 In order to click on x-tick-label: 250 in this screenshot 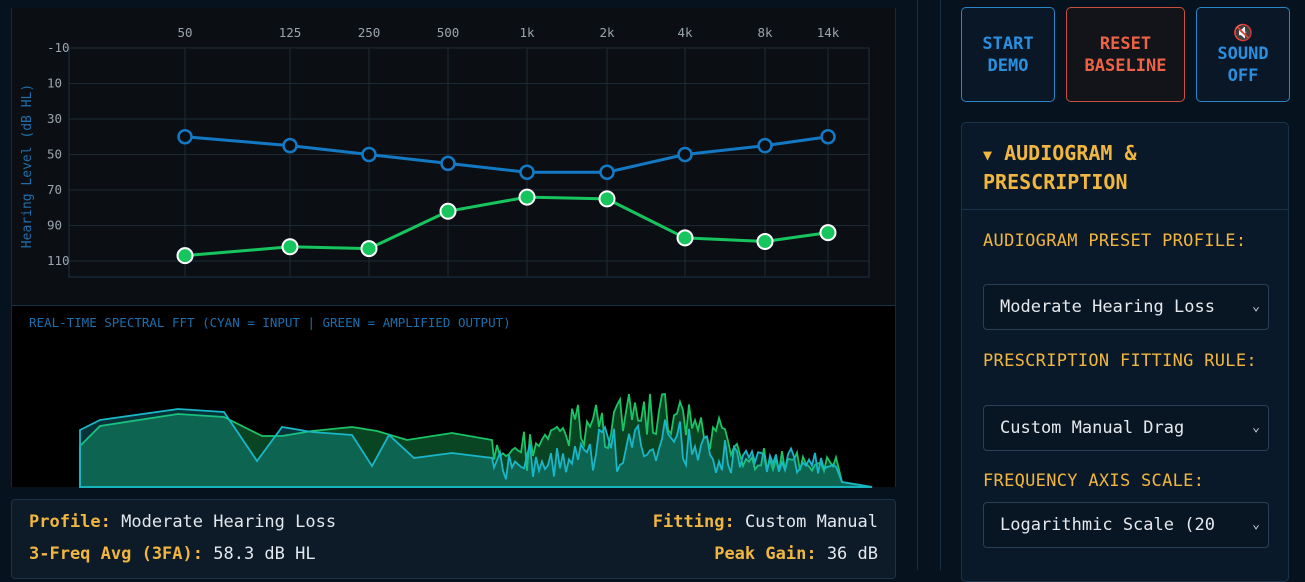, I will do `click(369, 32)`.